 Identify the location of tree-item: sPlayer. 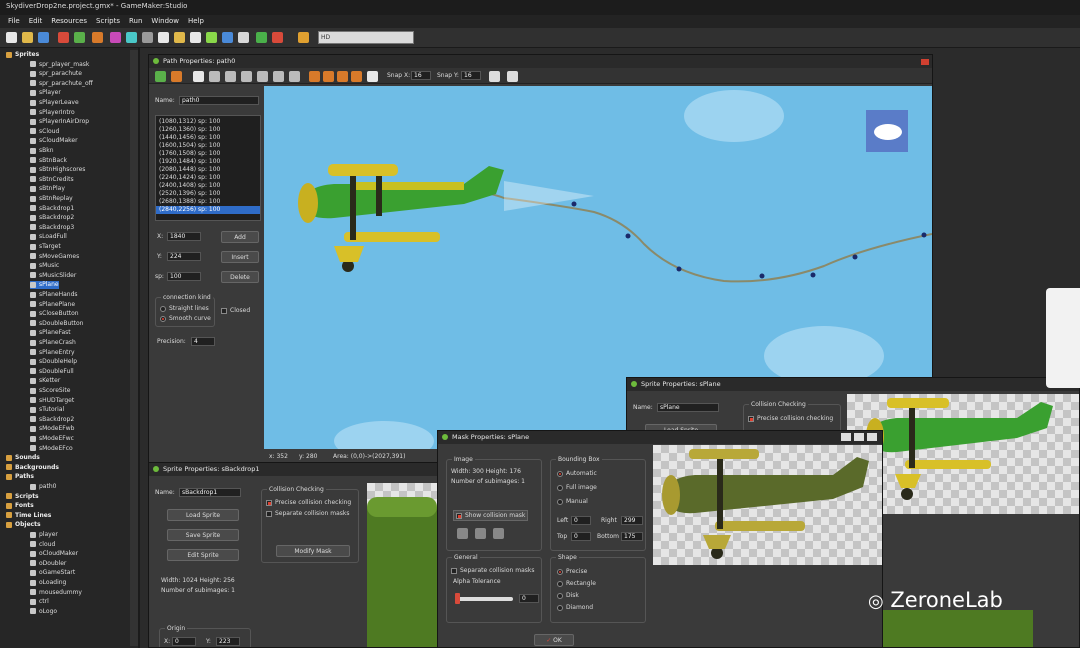
(45, 93).